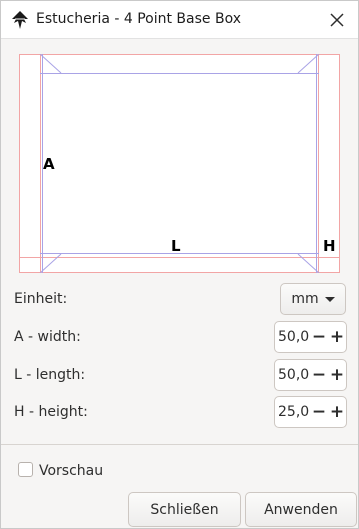  I want to click on apply-button: Anwenden, so click(301, 509).